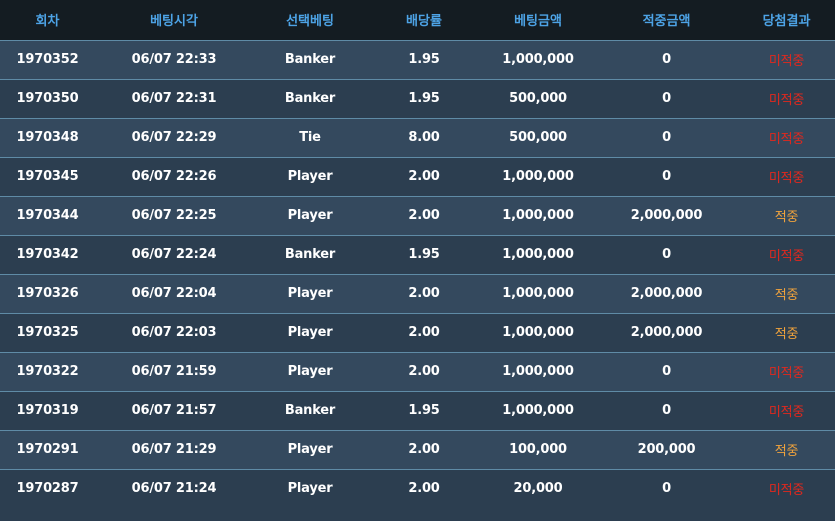 This screenshot has height=521, width=835. I want to click on header-row: 회차 베팅시각 선택베팅 배당률 베팅금액 적중금액 당첨결과, so click(417, 20).